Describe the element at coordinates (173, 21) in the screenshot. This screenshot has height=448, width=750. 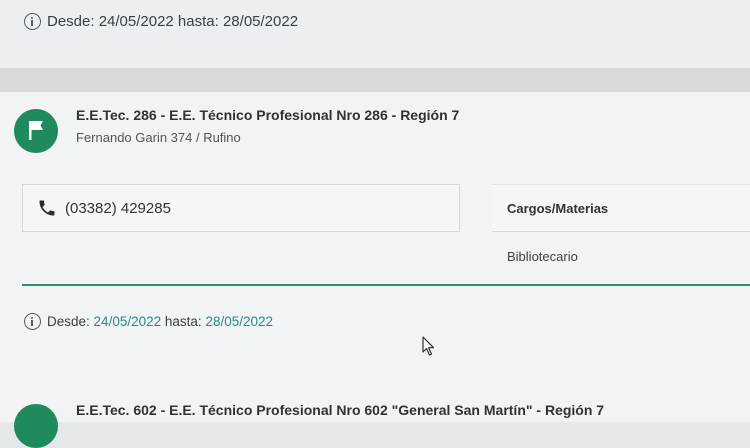
I see `top-date-text: Desde: 24/05/2022 hasta: 28/05/2022` at that location.